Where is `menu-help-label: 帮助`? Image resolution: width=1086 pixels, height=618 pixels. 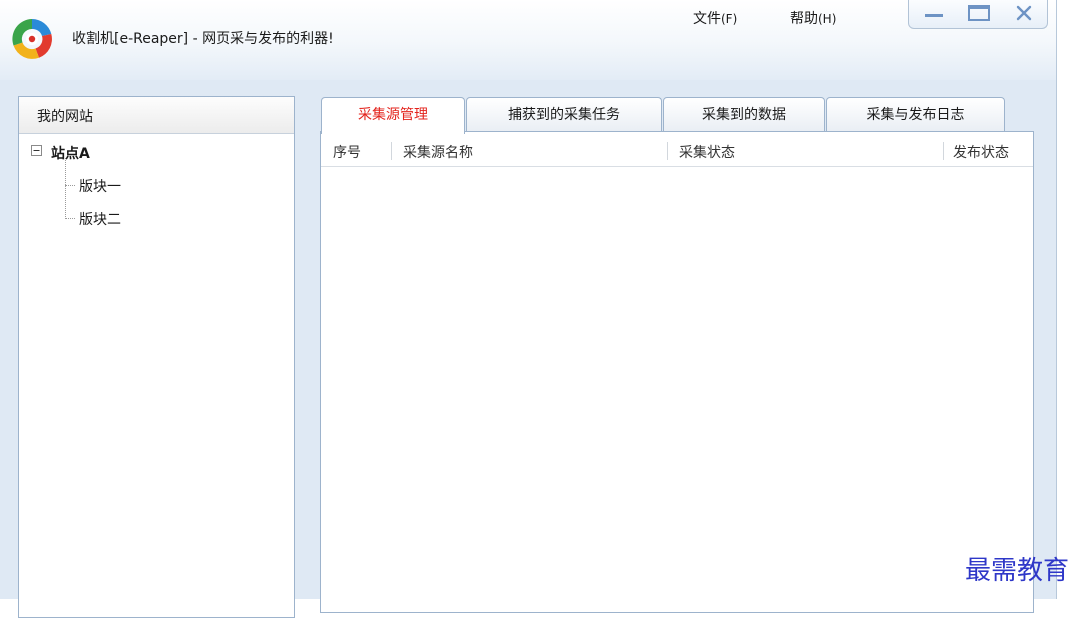 menu-help-label: 帮助 is located at coordinates (804, 19).